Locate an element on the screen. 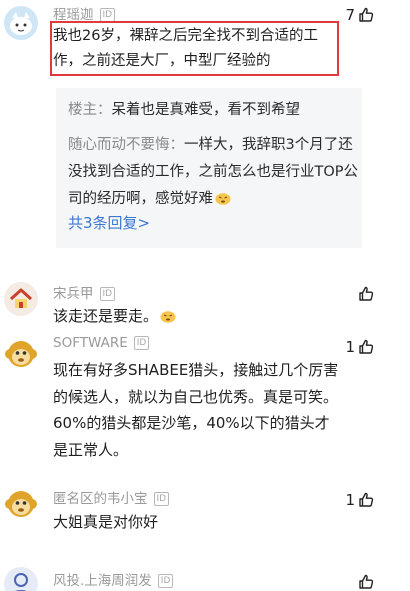 Image resolution: width=410 pixels, height=591 pixels. comment-username: 匿名区的韦小宝 ID is located at coordinates (111, 497).